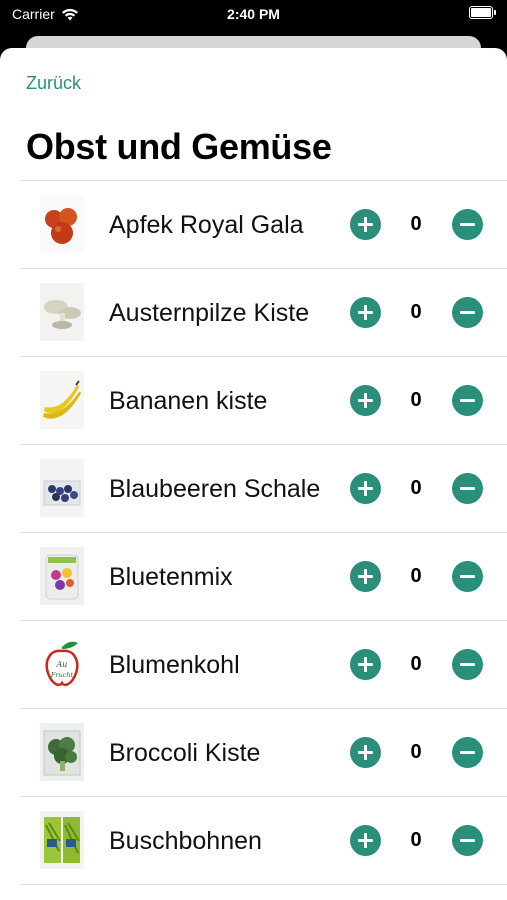 The image size is (507, 900). What do you see at coordinates (263, 664) in the screenshot?
I see `list-item: Au Frucht Blumenkohl 0` at bounding box center [263, 664].